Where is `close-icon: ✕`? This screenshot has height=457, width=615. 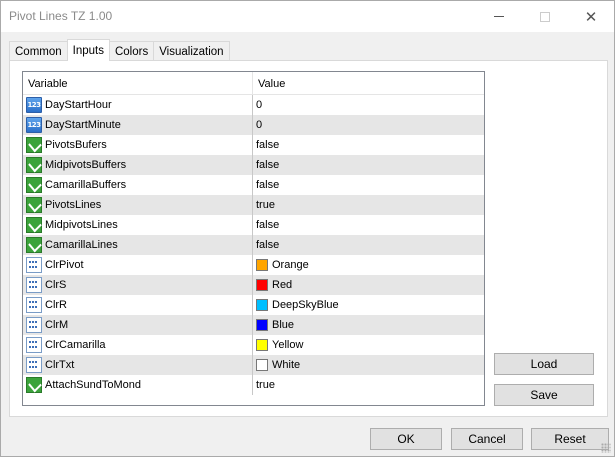
close-icon: ✕ is located at coordinates (591, 16).